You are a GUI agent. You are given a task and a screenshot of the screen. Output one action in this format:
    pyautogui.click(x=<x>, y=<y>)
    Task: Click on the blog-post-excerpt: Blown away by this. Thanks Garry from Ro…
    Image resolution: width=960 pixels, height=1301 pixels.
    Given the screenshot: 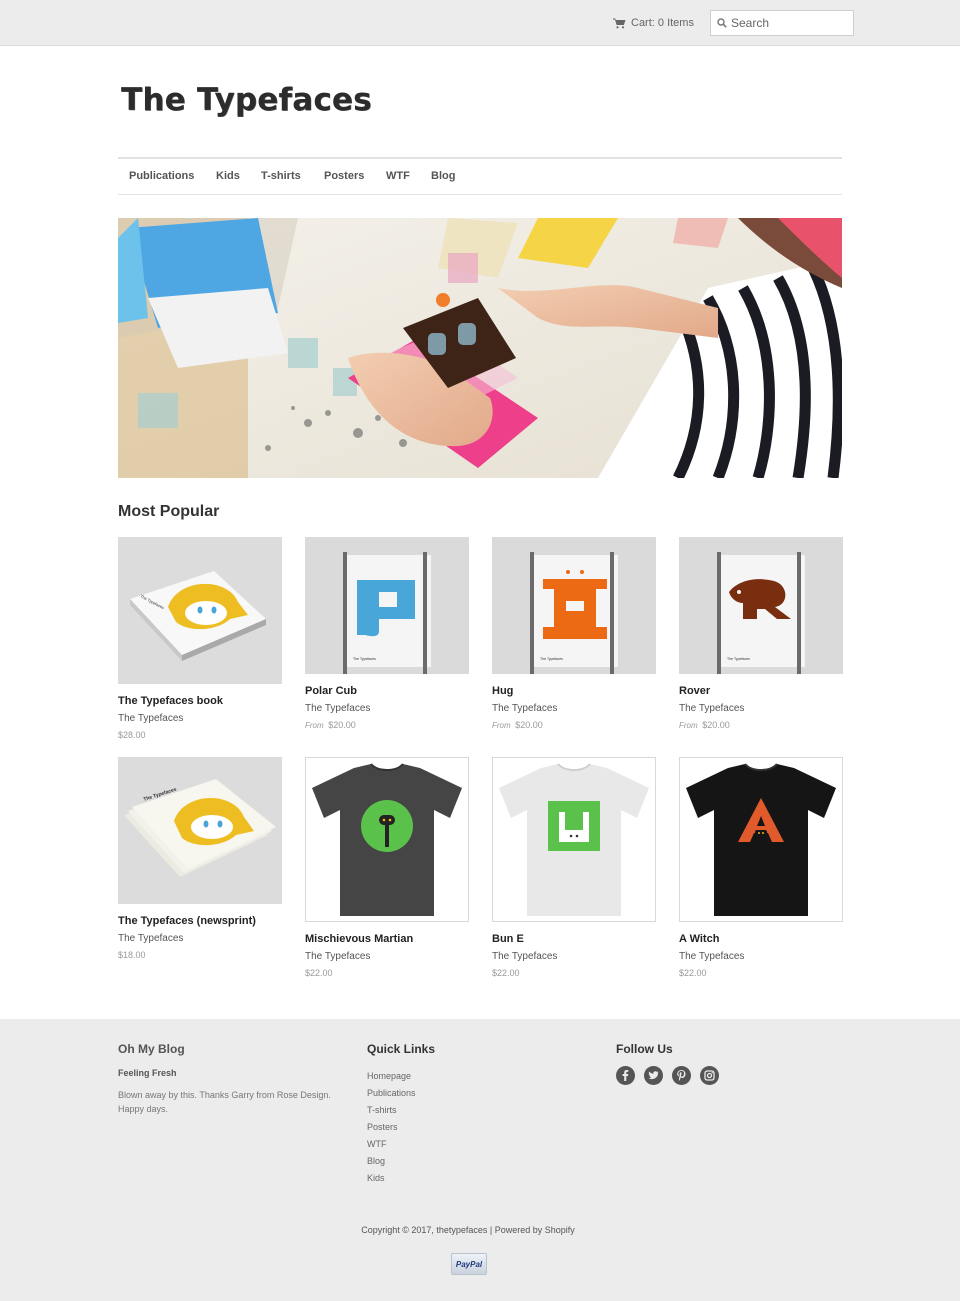 What is the action you would take?
    pyautogui.click(x=224, y=1102)
    